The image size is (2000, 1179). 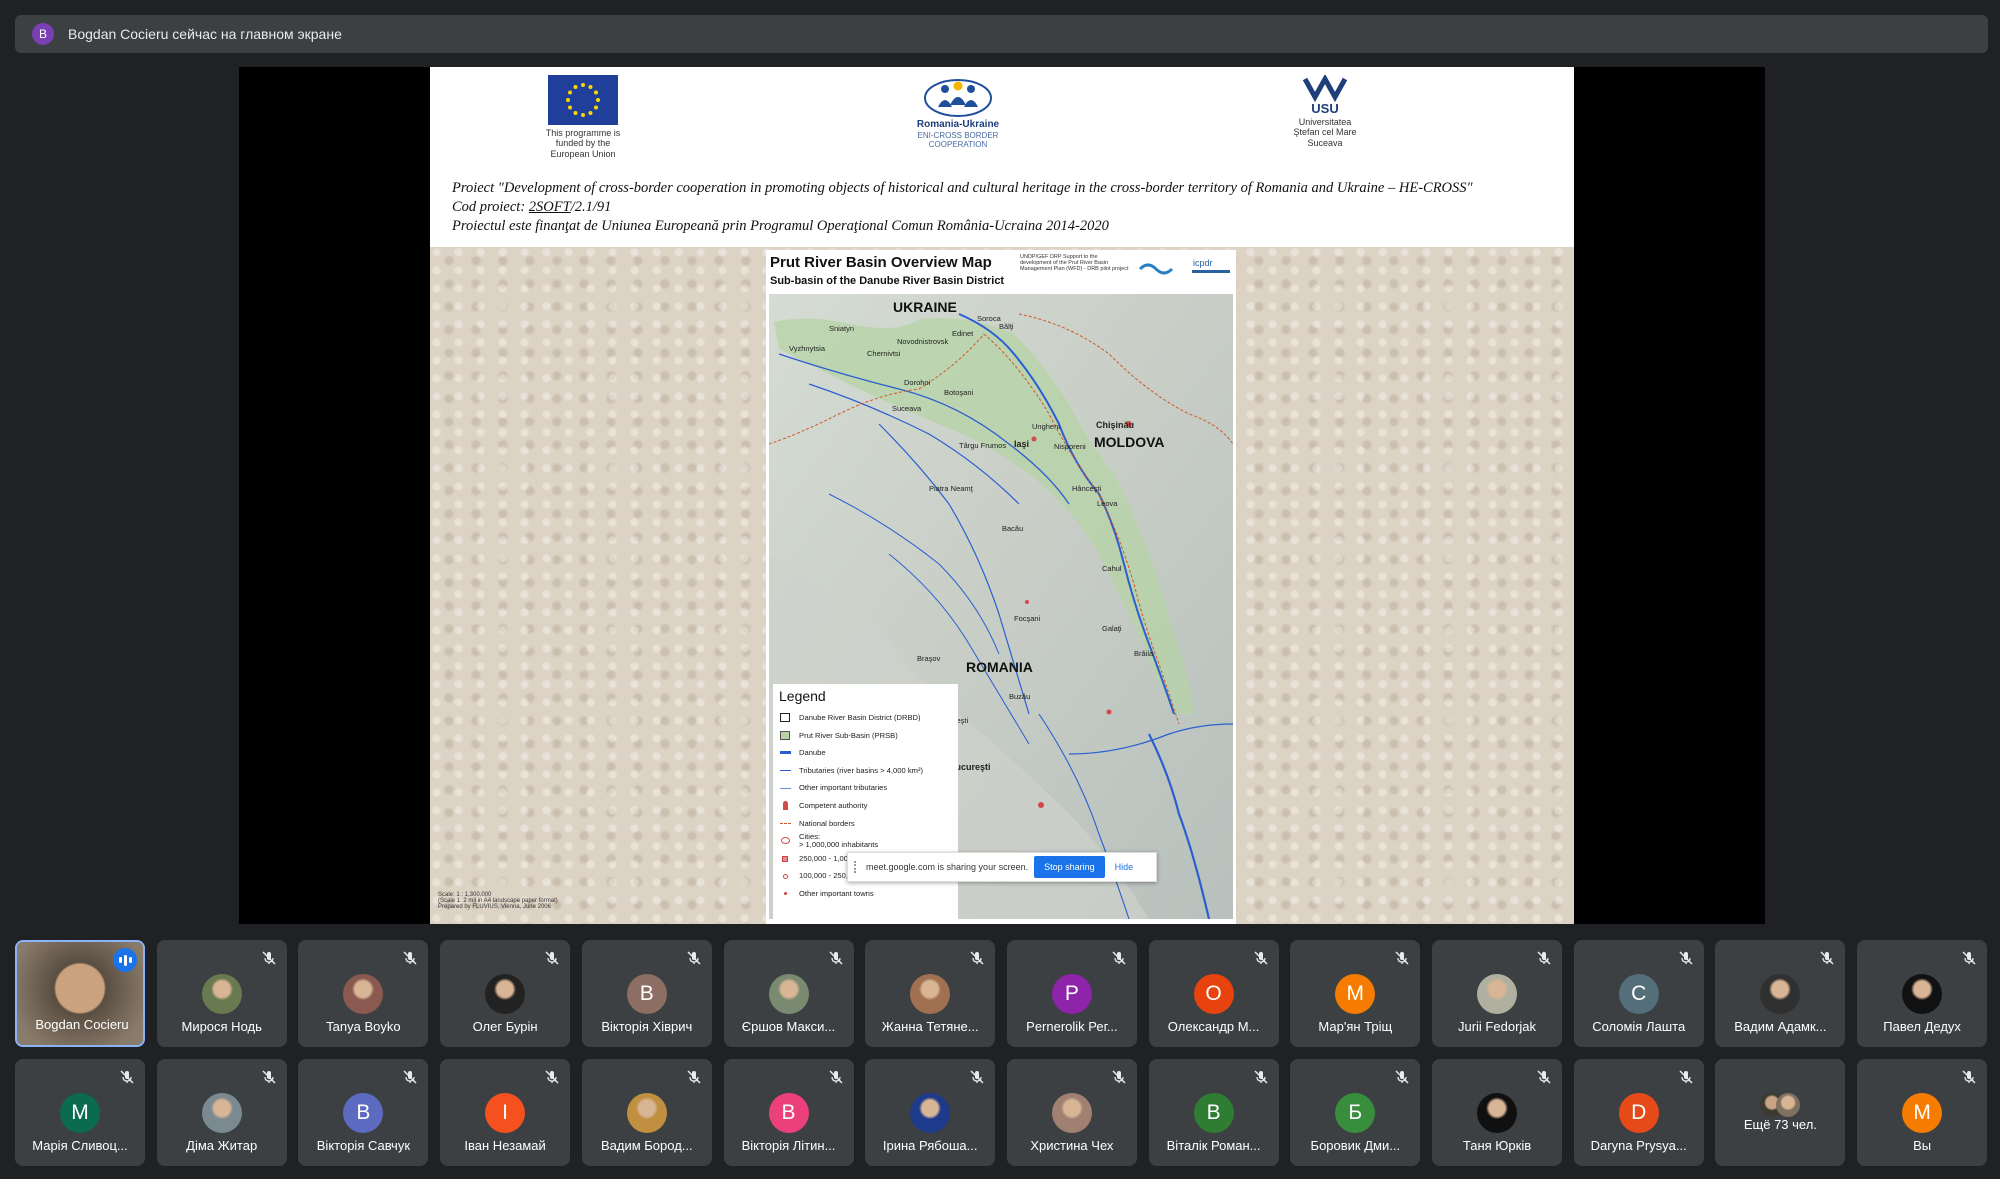 I want to click on city-label: Nisporeni, so click(x=1070, y=446).